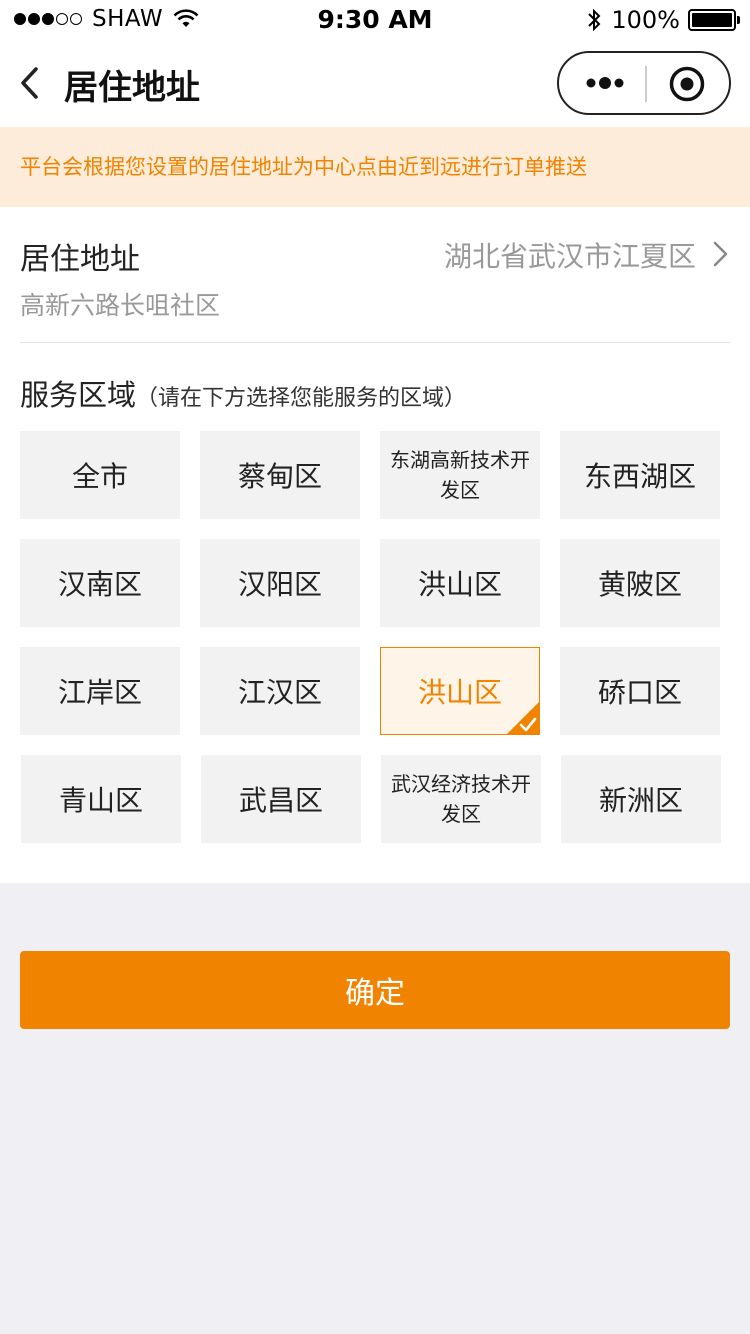 This screenshot has width=750, height=1334. I want to click on address-region-value: 湖北省武汉市江夏区, so click(570, 255).